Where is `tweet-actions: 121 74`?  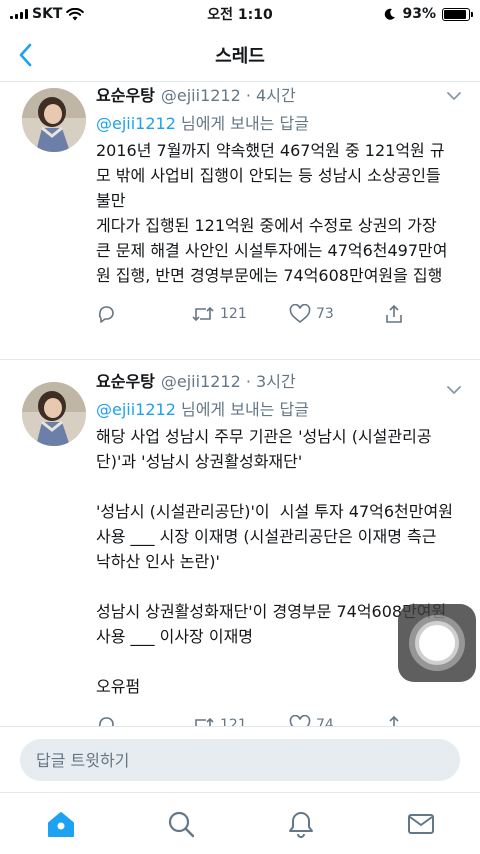 tweet-actions: 121 74 is located at coordinates (288, 715).